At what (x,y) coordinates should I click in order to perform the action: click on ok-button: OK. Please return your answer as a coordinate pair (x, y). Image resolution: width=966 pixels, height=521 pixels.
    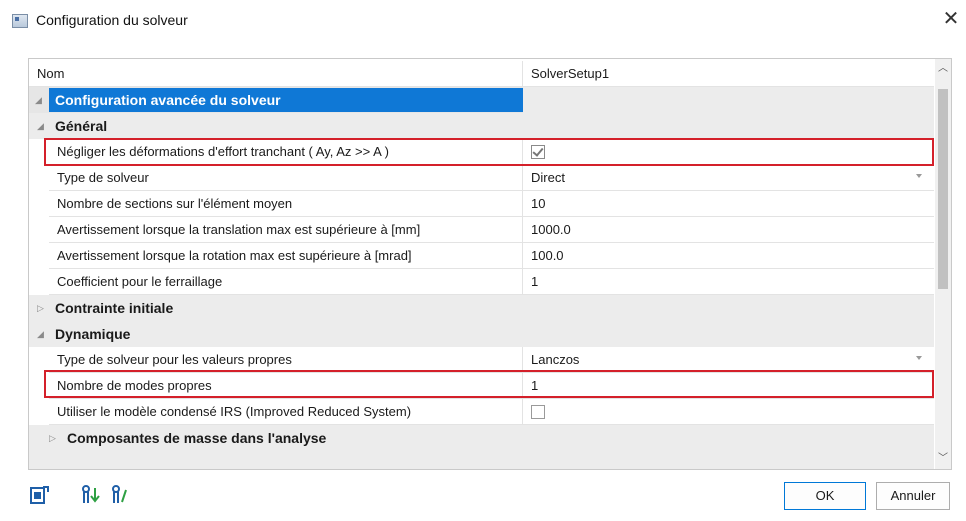
    Looking at the image, I should click on (825, 496).